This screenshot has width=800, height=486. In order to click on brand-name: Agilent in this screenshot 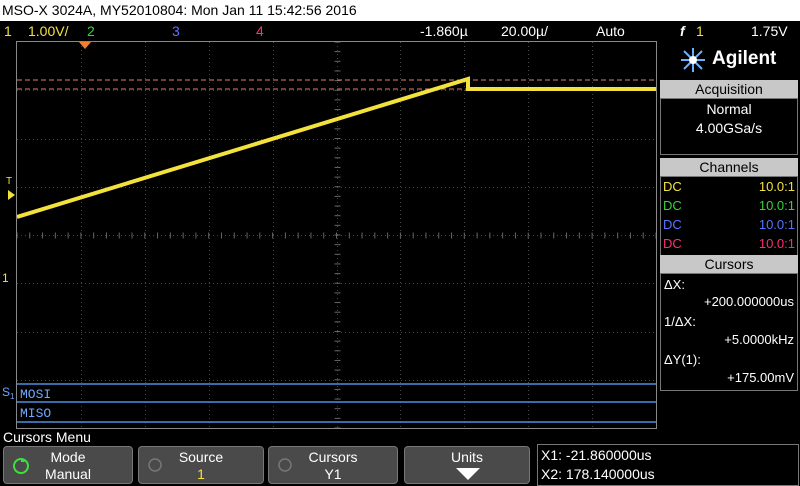, I will do `click(744, 58)`.